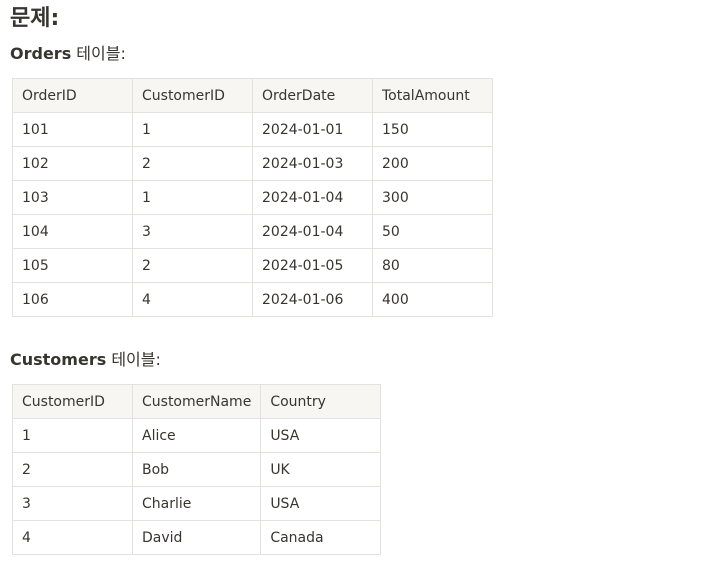 The height and width of the screenshot is (572, 705). What do you see at coordinates (72, 197) in the screenshot?
I see `table-cell: 103` at bounding box center [72, 197].